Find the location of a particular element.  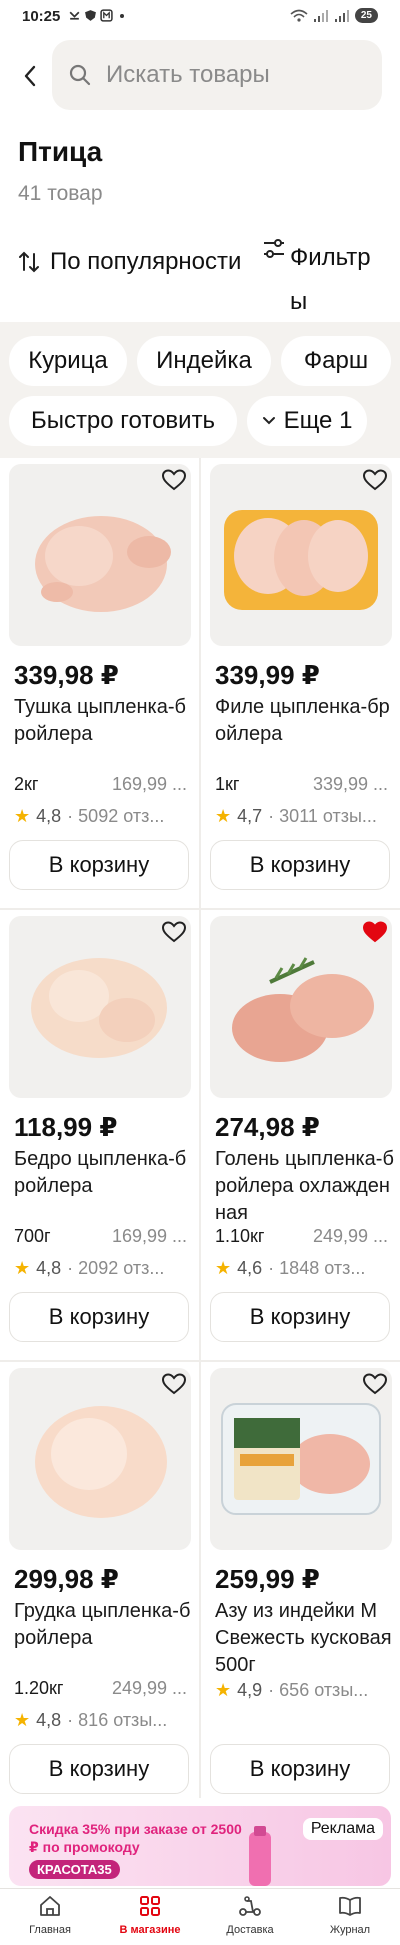

app-badge-icon is located at coordinates (106, 15).